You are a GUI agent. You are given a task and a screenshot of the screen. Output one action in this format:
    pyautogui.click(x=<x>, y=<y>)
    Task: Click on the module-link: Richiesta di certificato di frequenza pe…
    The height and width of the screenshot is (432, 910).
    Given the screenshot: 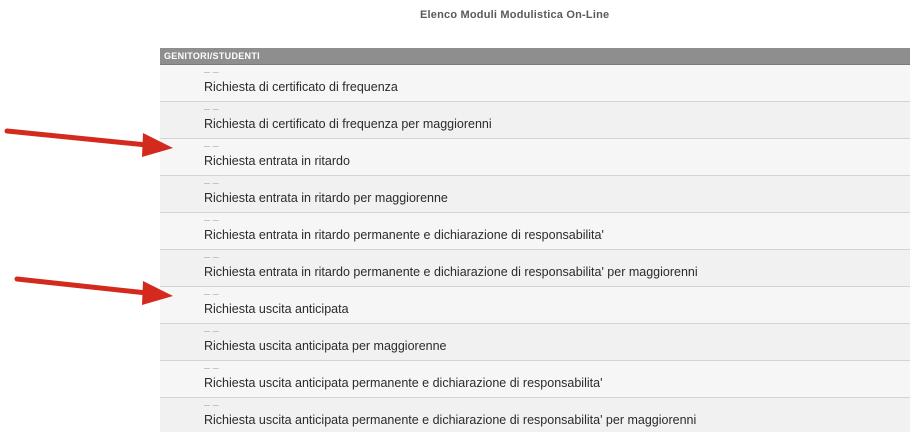 What is the action you would take?
    pyautogui.click(x=348, y=124)
    